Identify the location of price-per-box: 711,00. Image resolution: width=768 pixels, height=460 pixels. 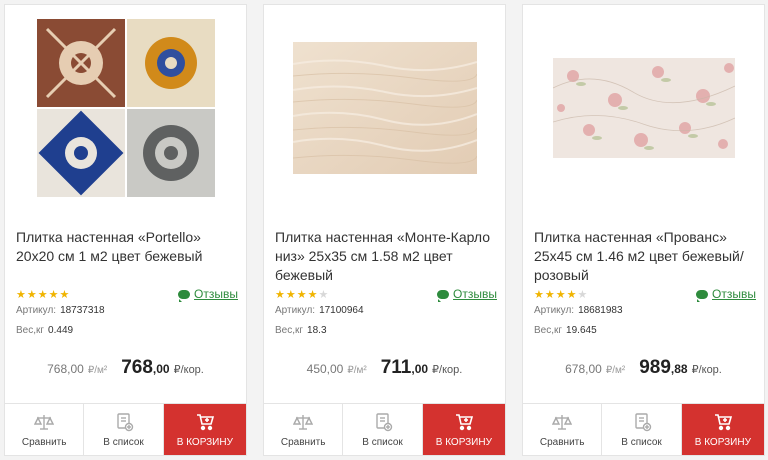
(404, 368).